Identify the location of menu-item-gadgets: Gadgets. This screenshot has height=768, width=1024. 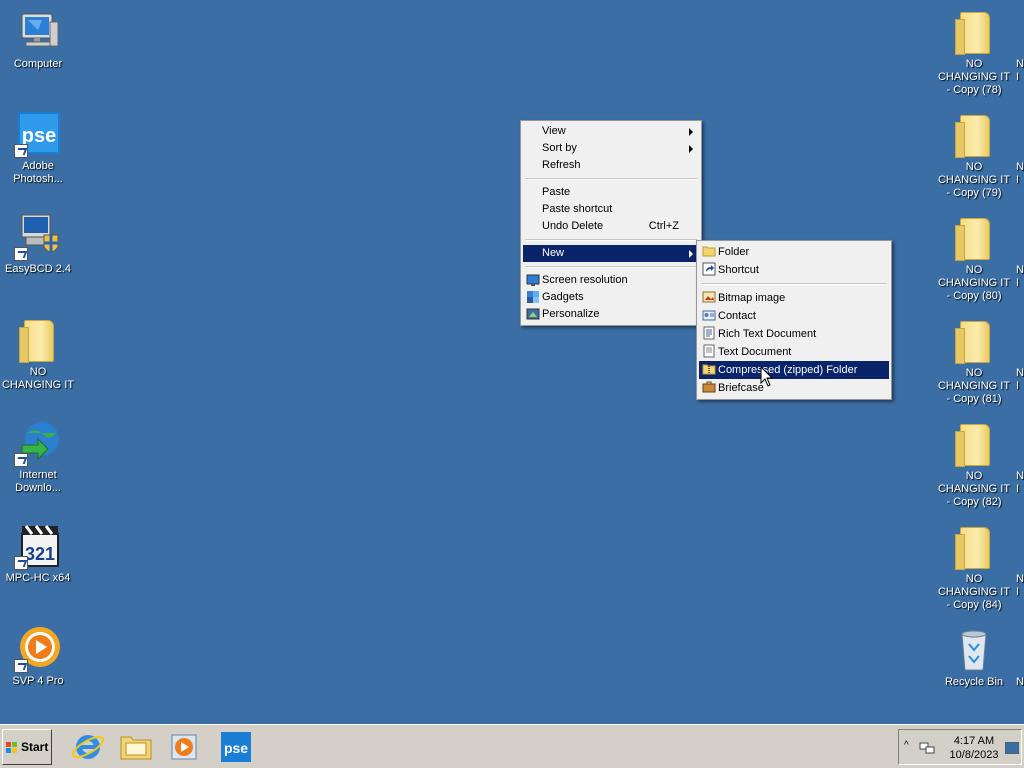
(611, 297).